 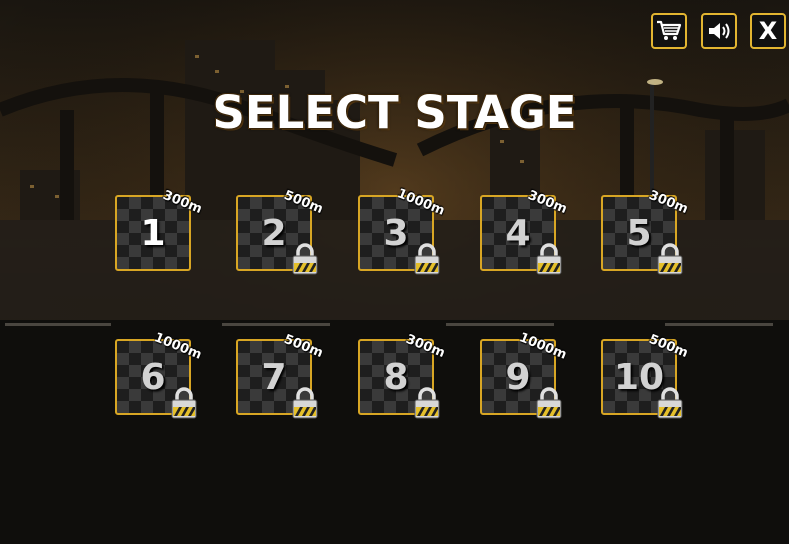 I want to click on stage-tile-5: 5 300m, so click(x=645, y=231).